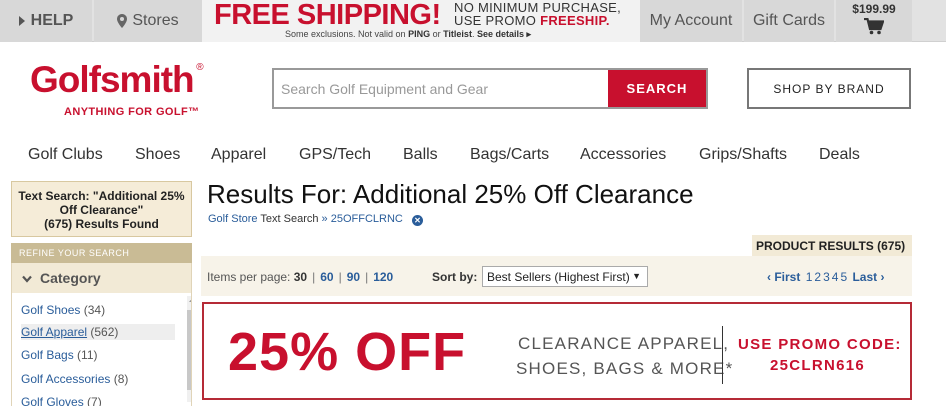 This screenshot has width=946, height=406. What do you see at coordinates (104, 332) in the screenshot?
I see `category-count: (562)` at bounding box center [104, 332].